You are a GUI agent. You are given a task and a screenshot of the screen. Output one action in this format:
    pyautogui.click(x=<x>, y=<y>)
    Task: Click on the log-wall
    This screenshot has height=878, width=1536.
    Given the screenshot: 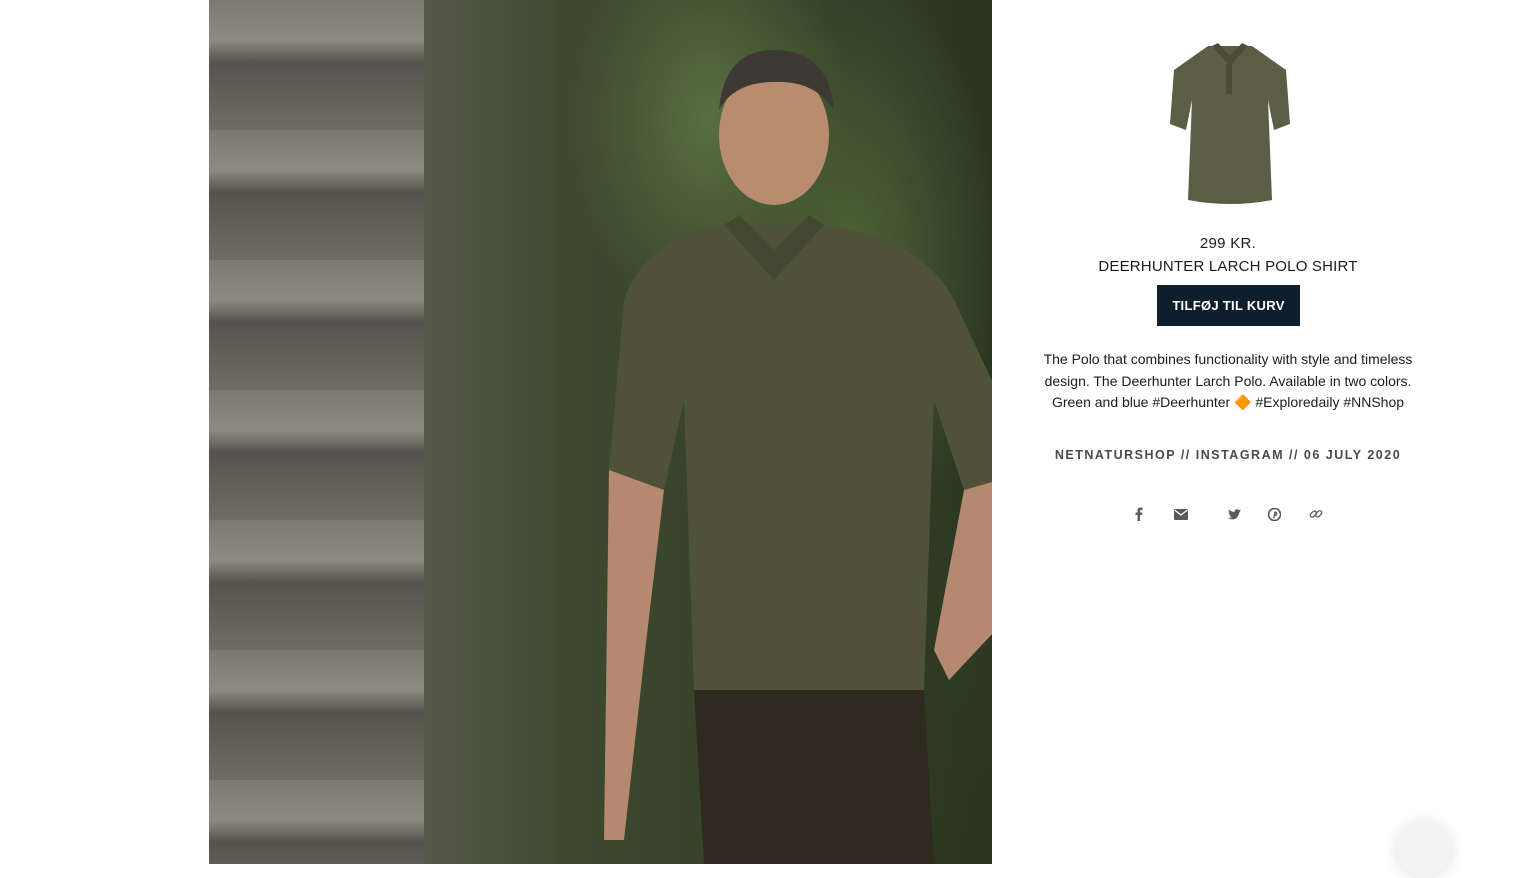 What is the action you would take?
    pyautogui.click(x=316, y=432)
    